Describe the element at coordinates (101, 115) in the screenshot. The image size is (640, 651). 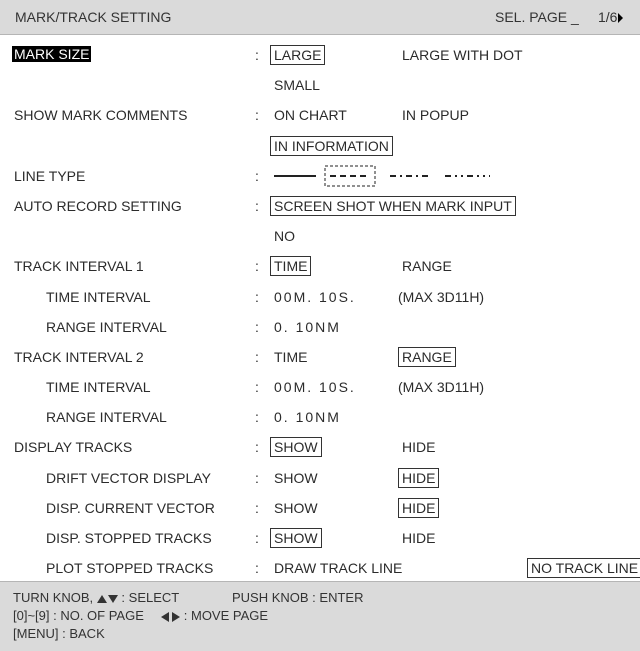
I see `show-mark-comments-label: SHOW MARK COMMENTS` at that location.